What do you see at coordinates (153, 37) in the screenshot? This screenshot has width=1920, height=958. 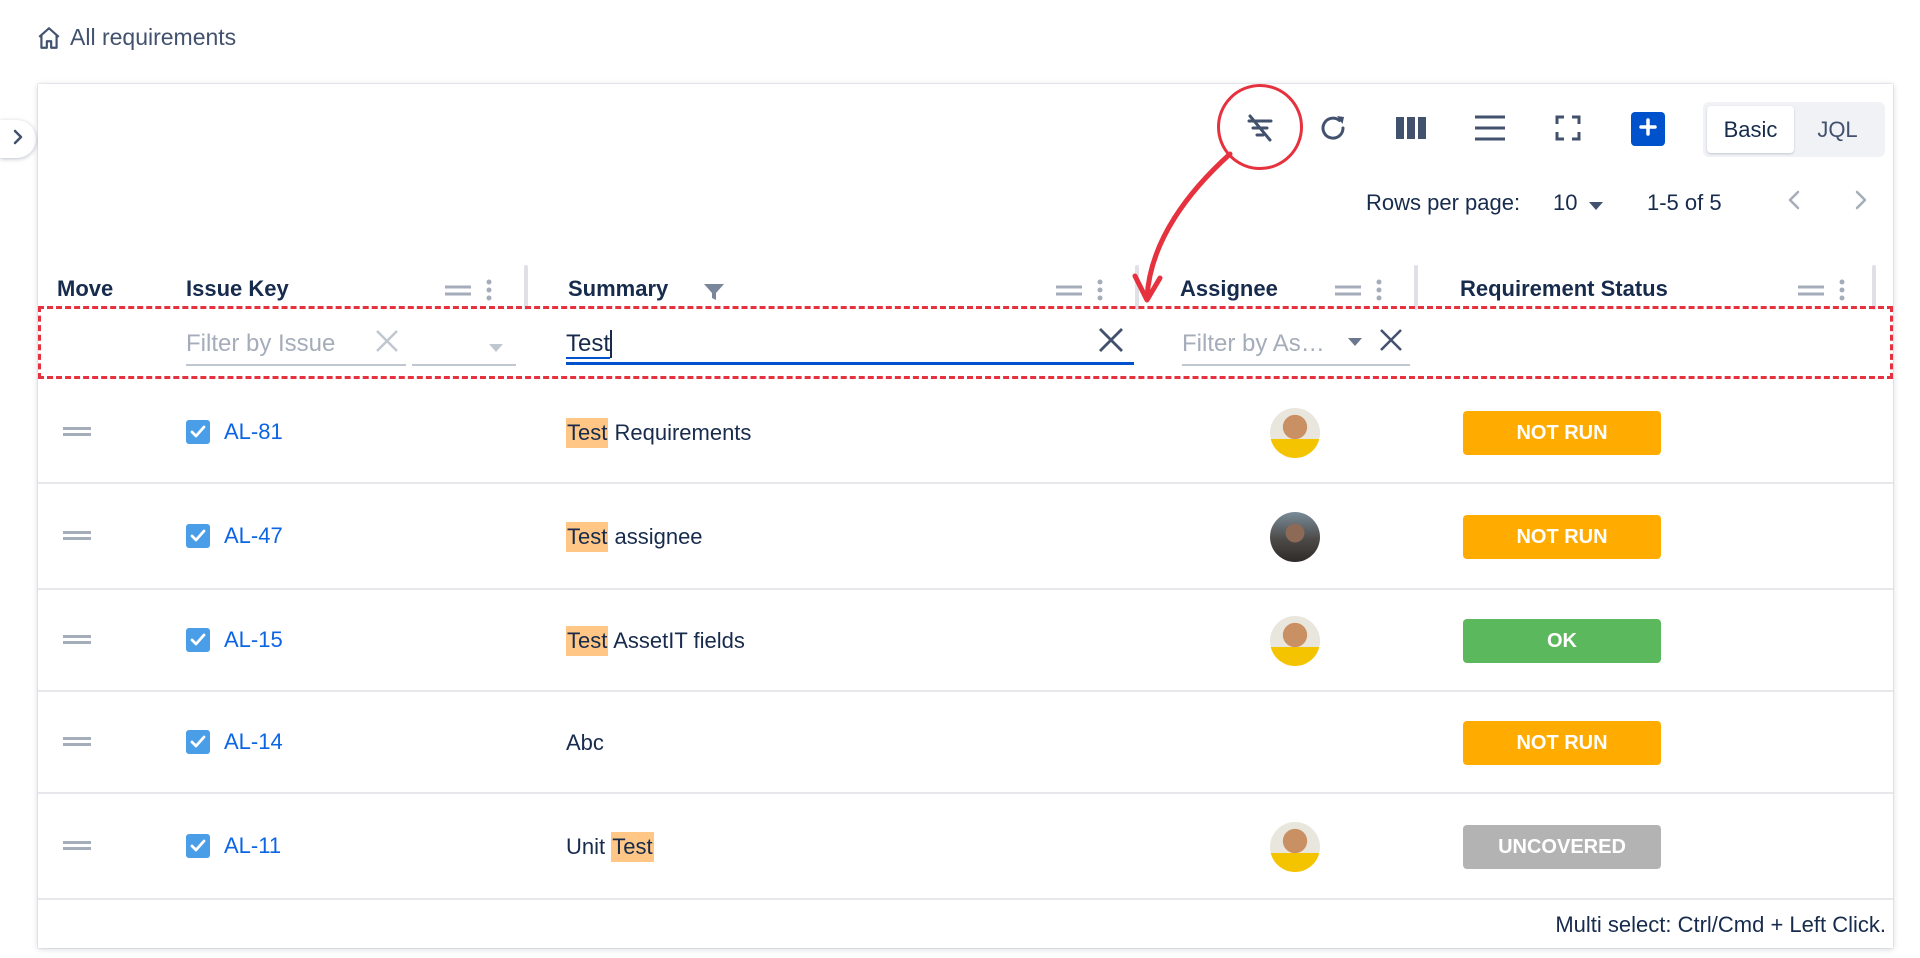 I see `breadcrumb-label: All requirements` at bounding box center [153, 37].